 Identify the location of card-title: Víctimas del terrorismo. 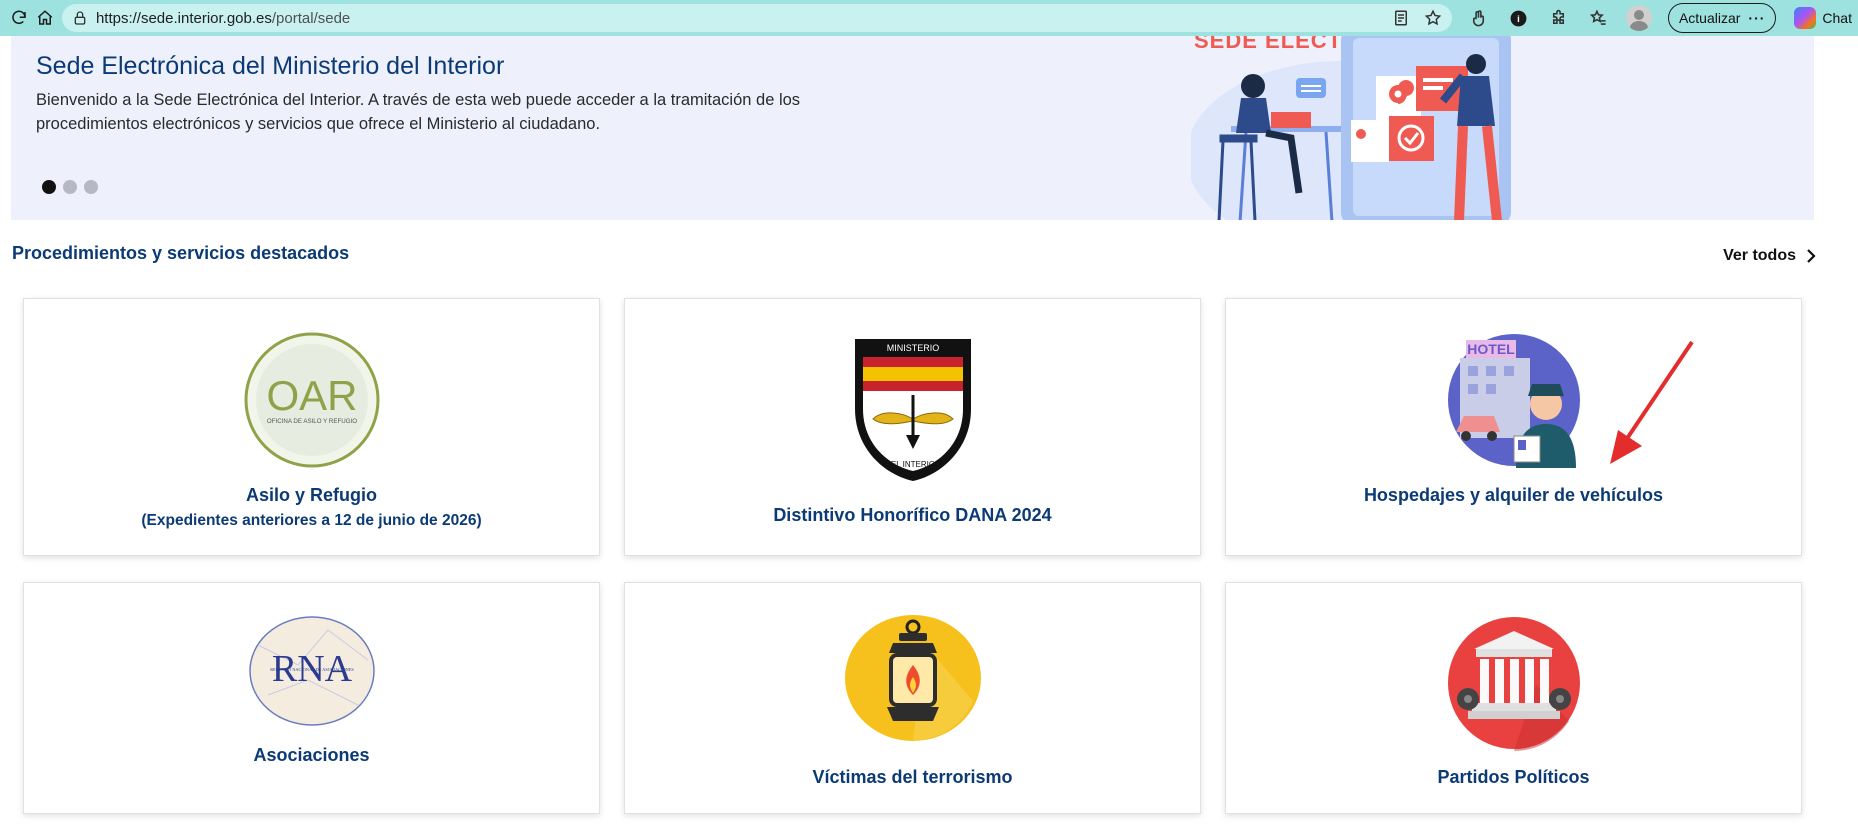
(912, 777).